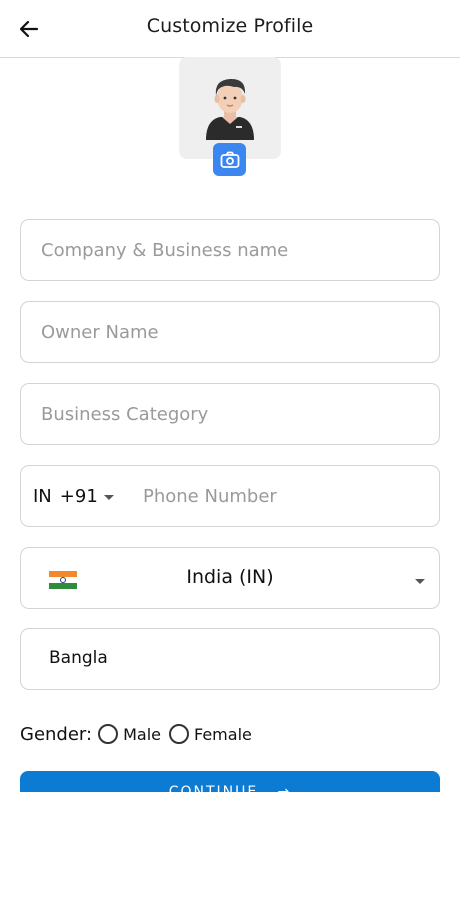 The width and height of the screenshot is (460, 900). I want to click on business-category-field, so click(230, 414).